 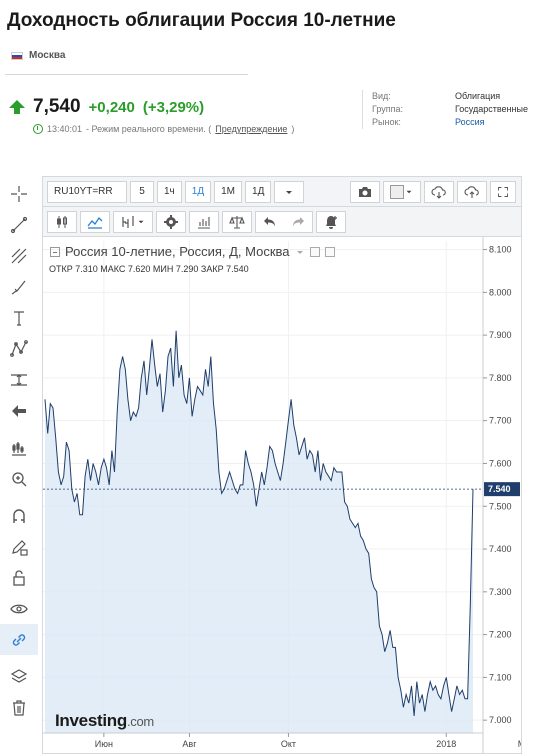 What do you see at coordinates (55, 251) in the screenshot?
I see `collapse-legend-icon` at bounding box center [55, 251].